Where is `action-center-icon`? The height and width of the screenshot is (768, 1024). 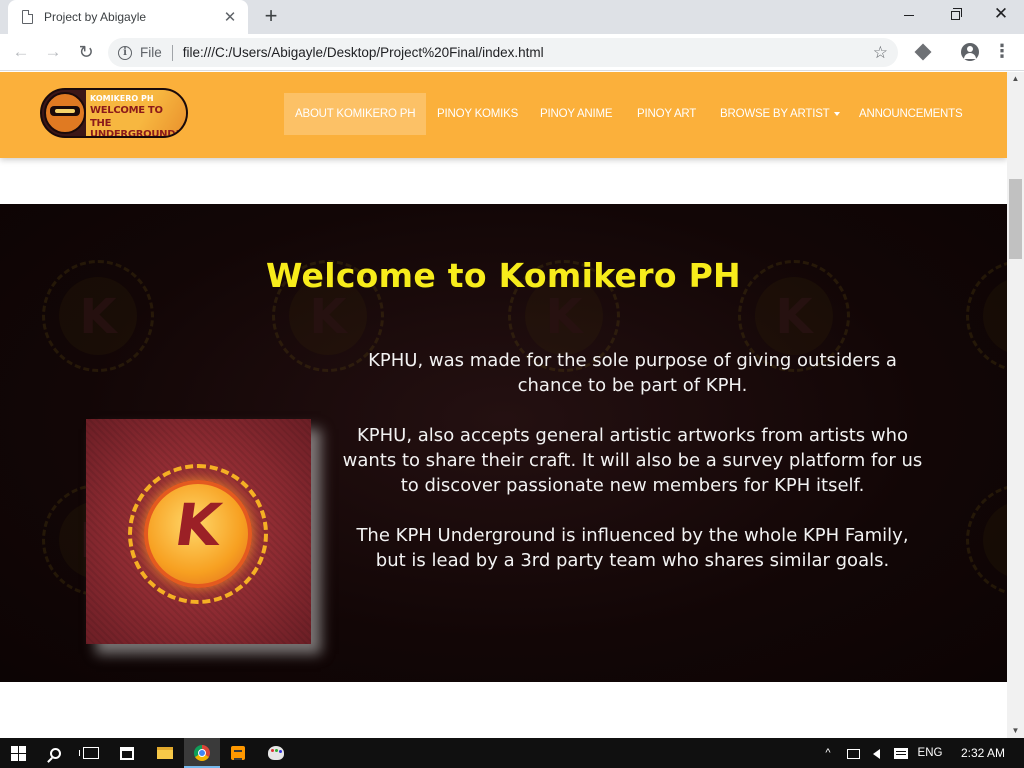
action-center-icon is located at coordinates (901, 754).